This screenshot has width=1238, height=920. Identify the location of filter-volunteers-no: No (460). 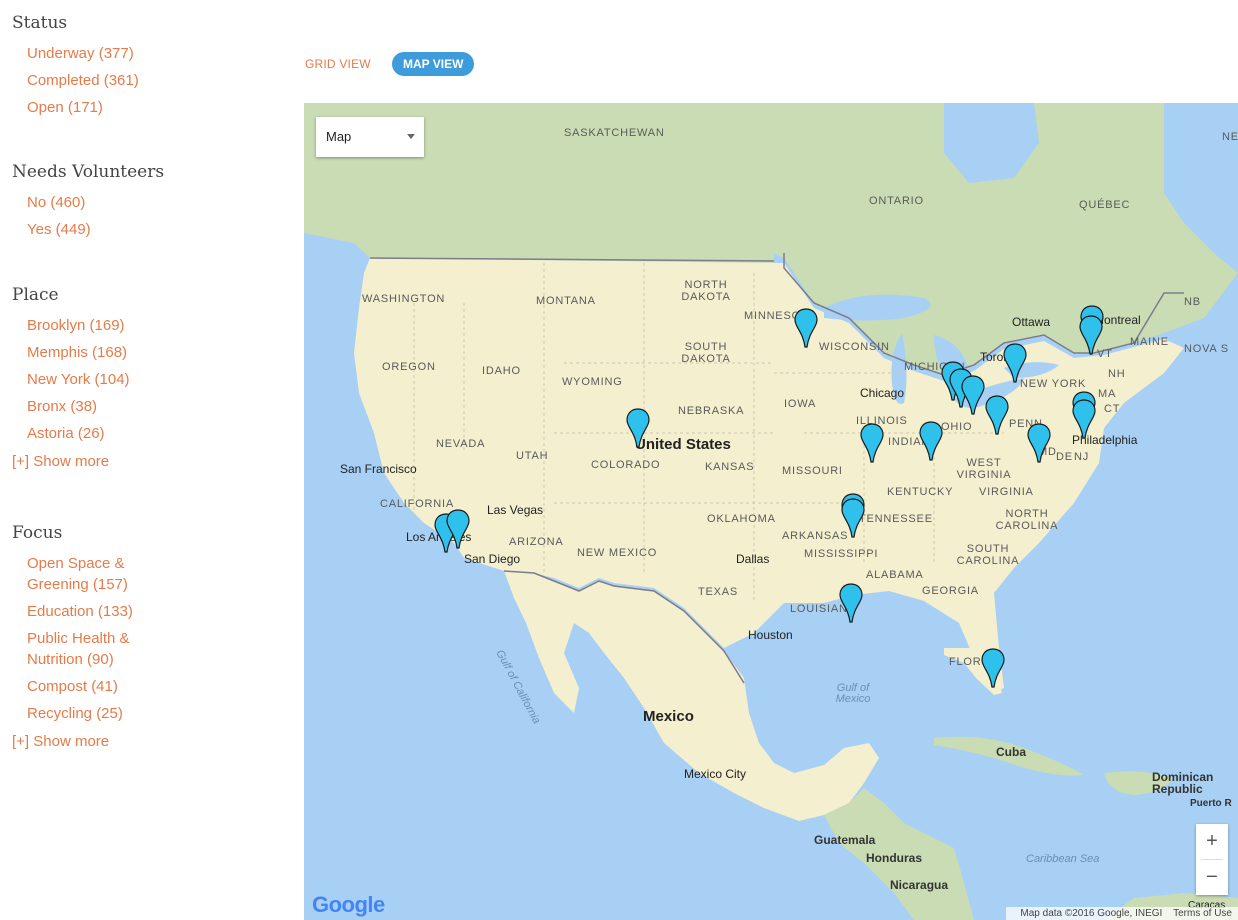
(82, 202).